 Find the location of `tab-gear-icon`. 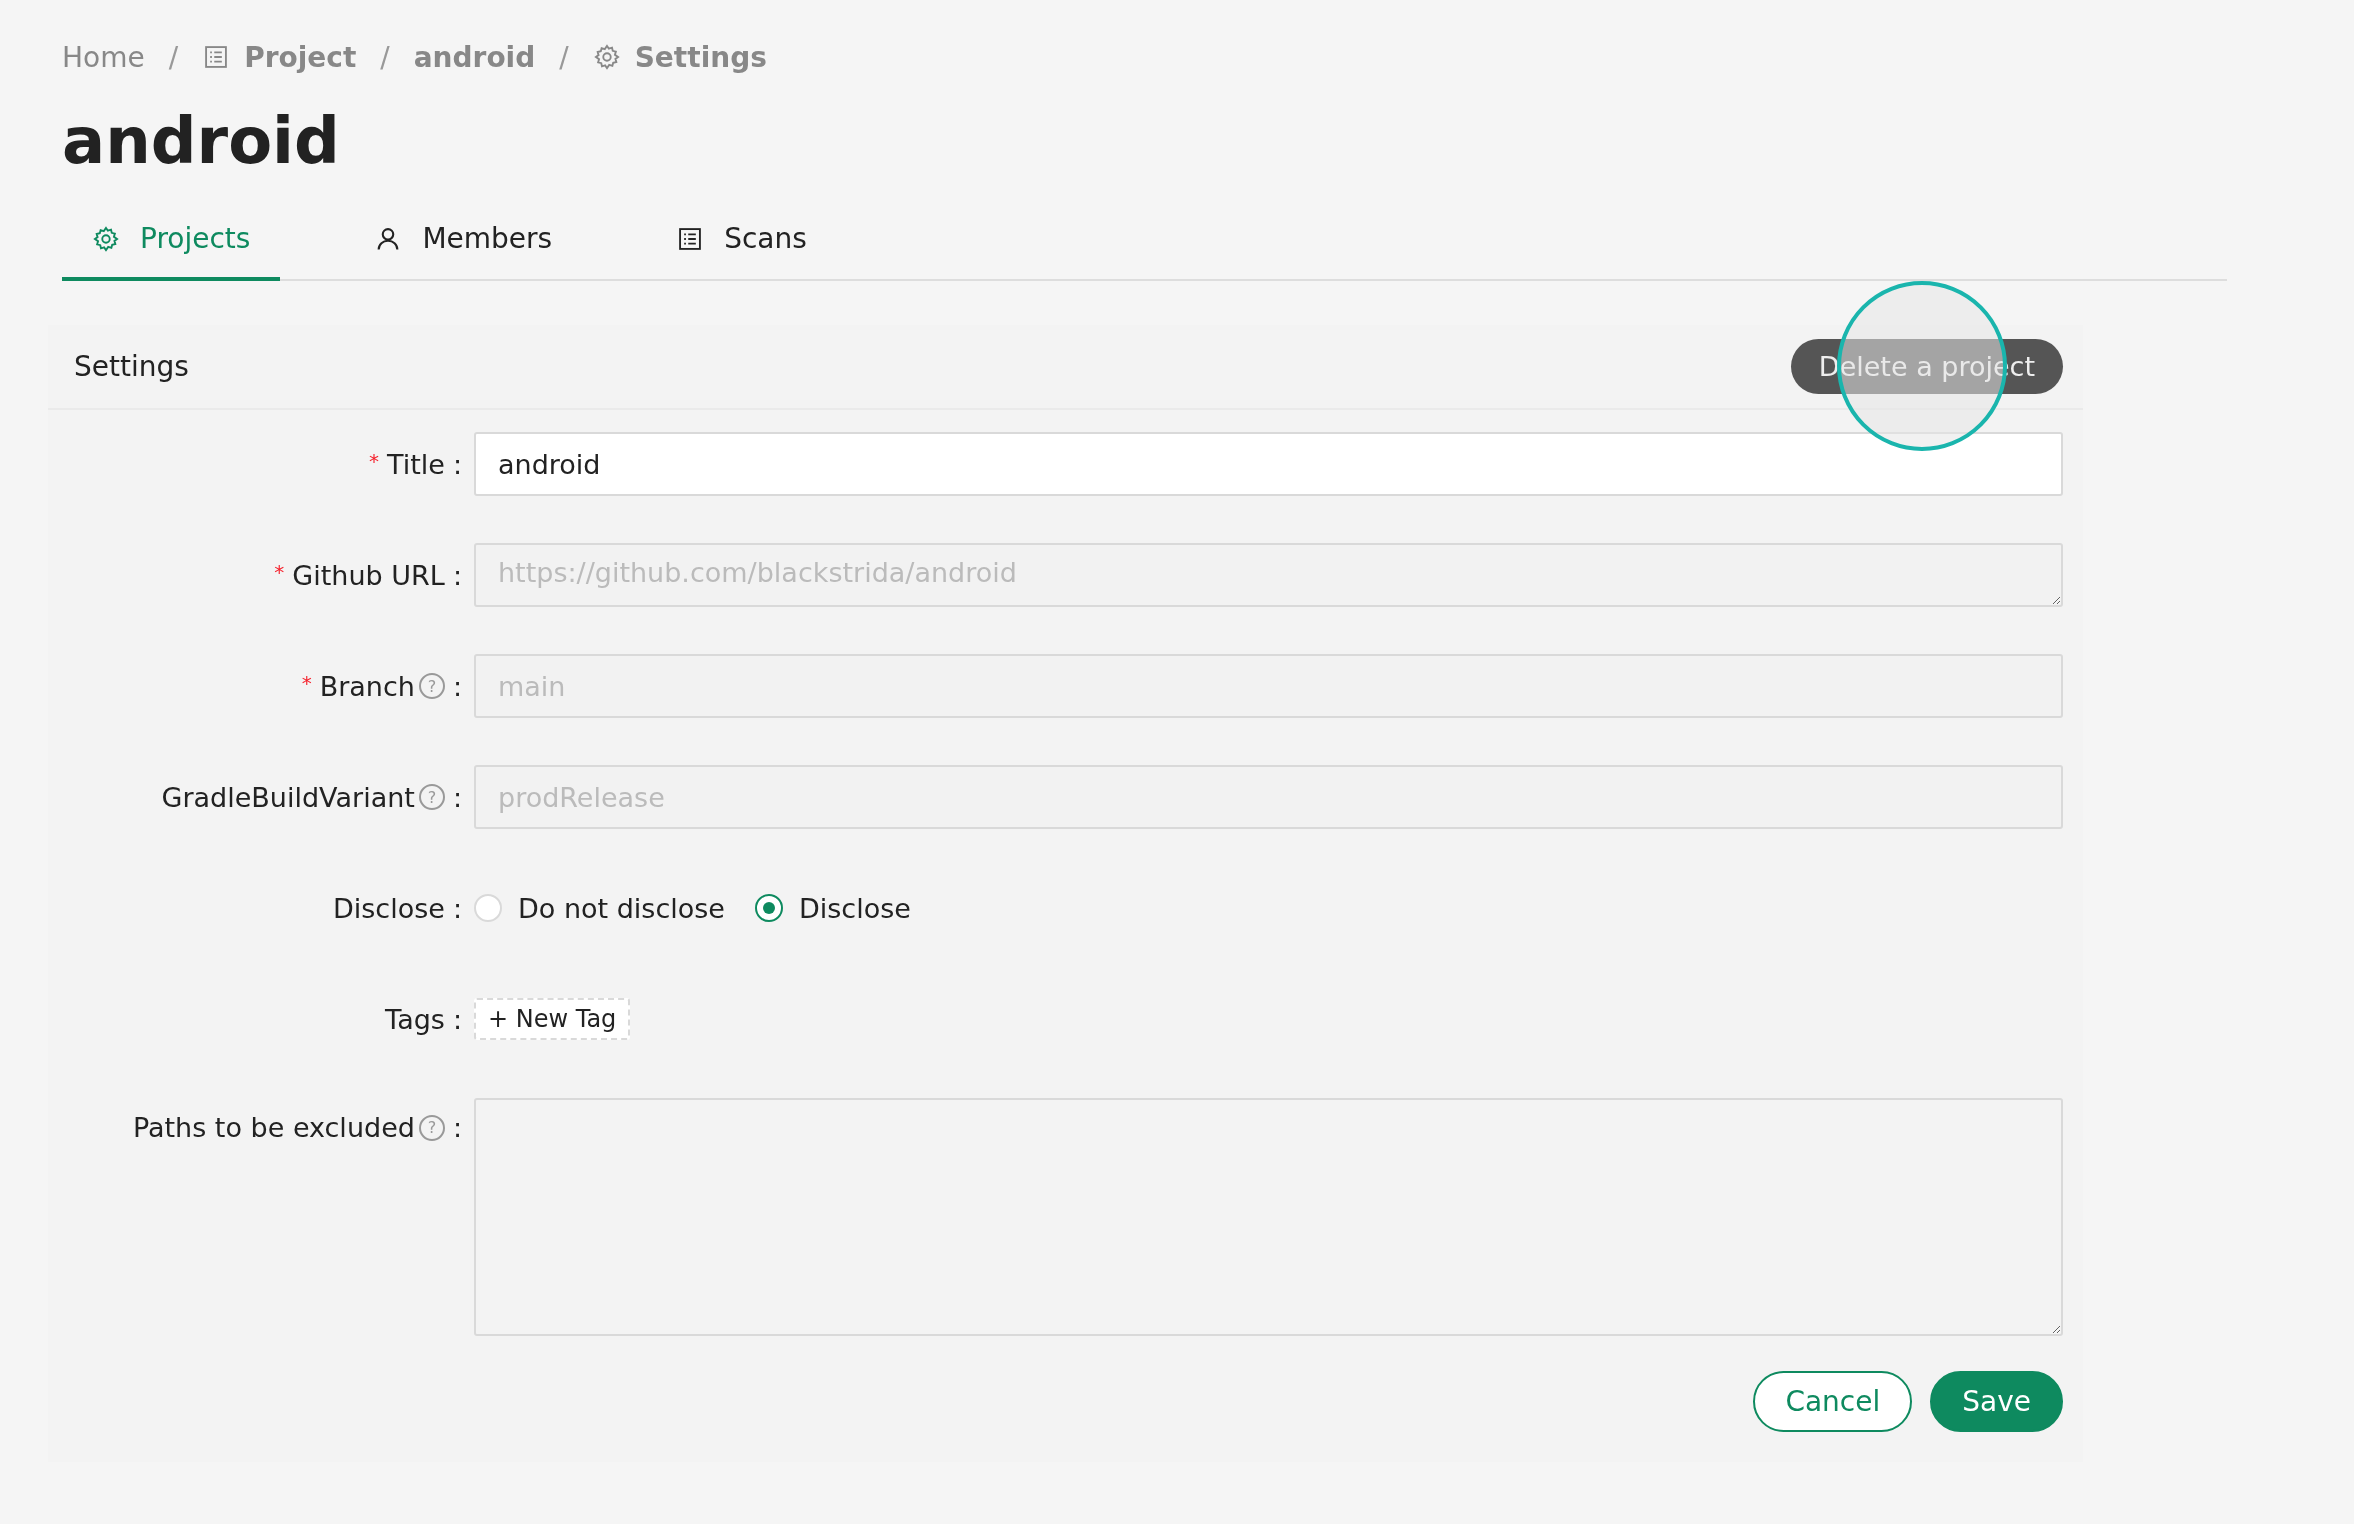

tab-gear-icon is located at coordinates (106, 238).